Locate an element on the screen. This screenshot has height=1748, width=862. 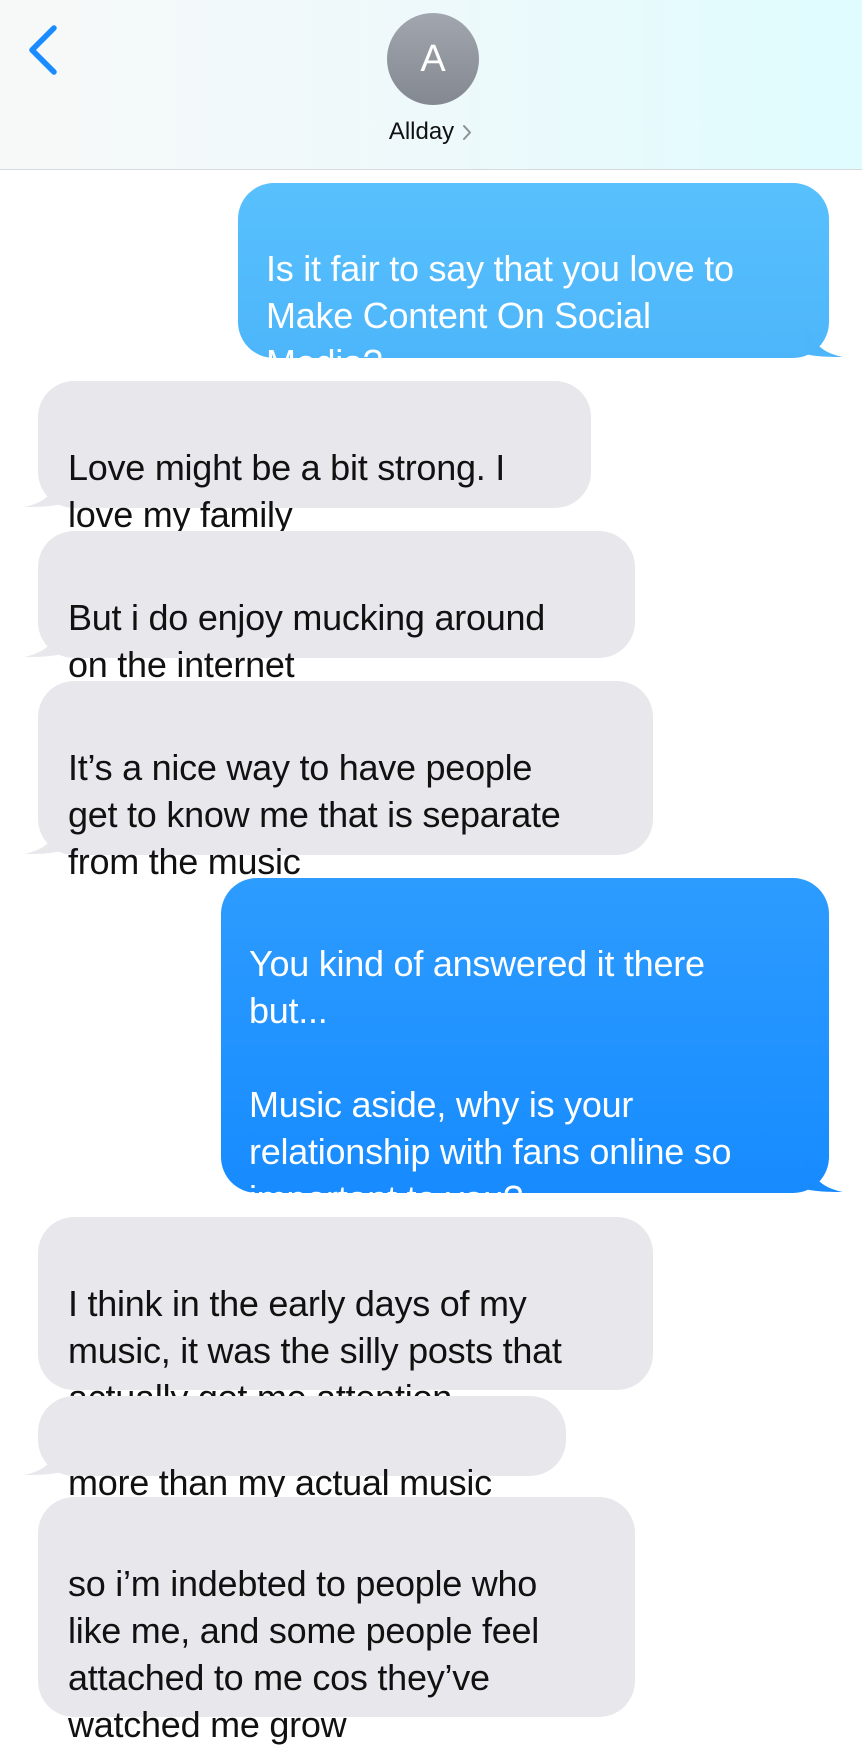
incoming-message-bubble: more than my actual music is located at coordinates (295, 1449).